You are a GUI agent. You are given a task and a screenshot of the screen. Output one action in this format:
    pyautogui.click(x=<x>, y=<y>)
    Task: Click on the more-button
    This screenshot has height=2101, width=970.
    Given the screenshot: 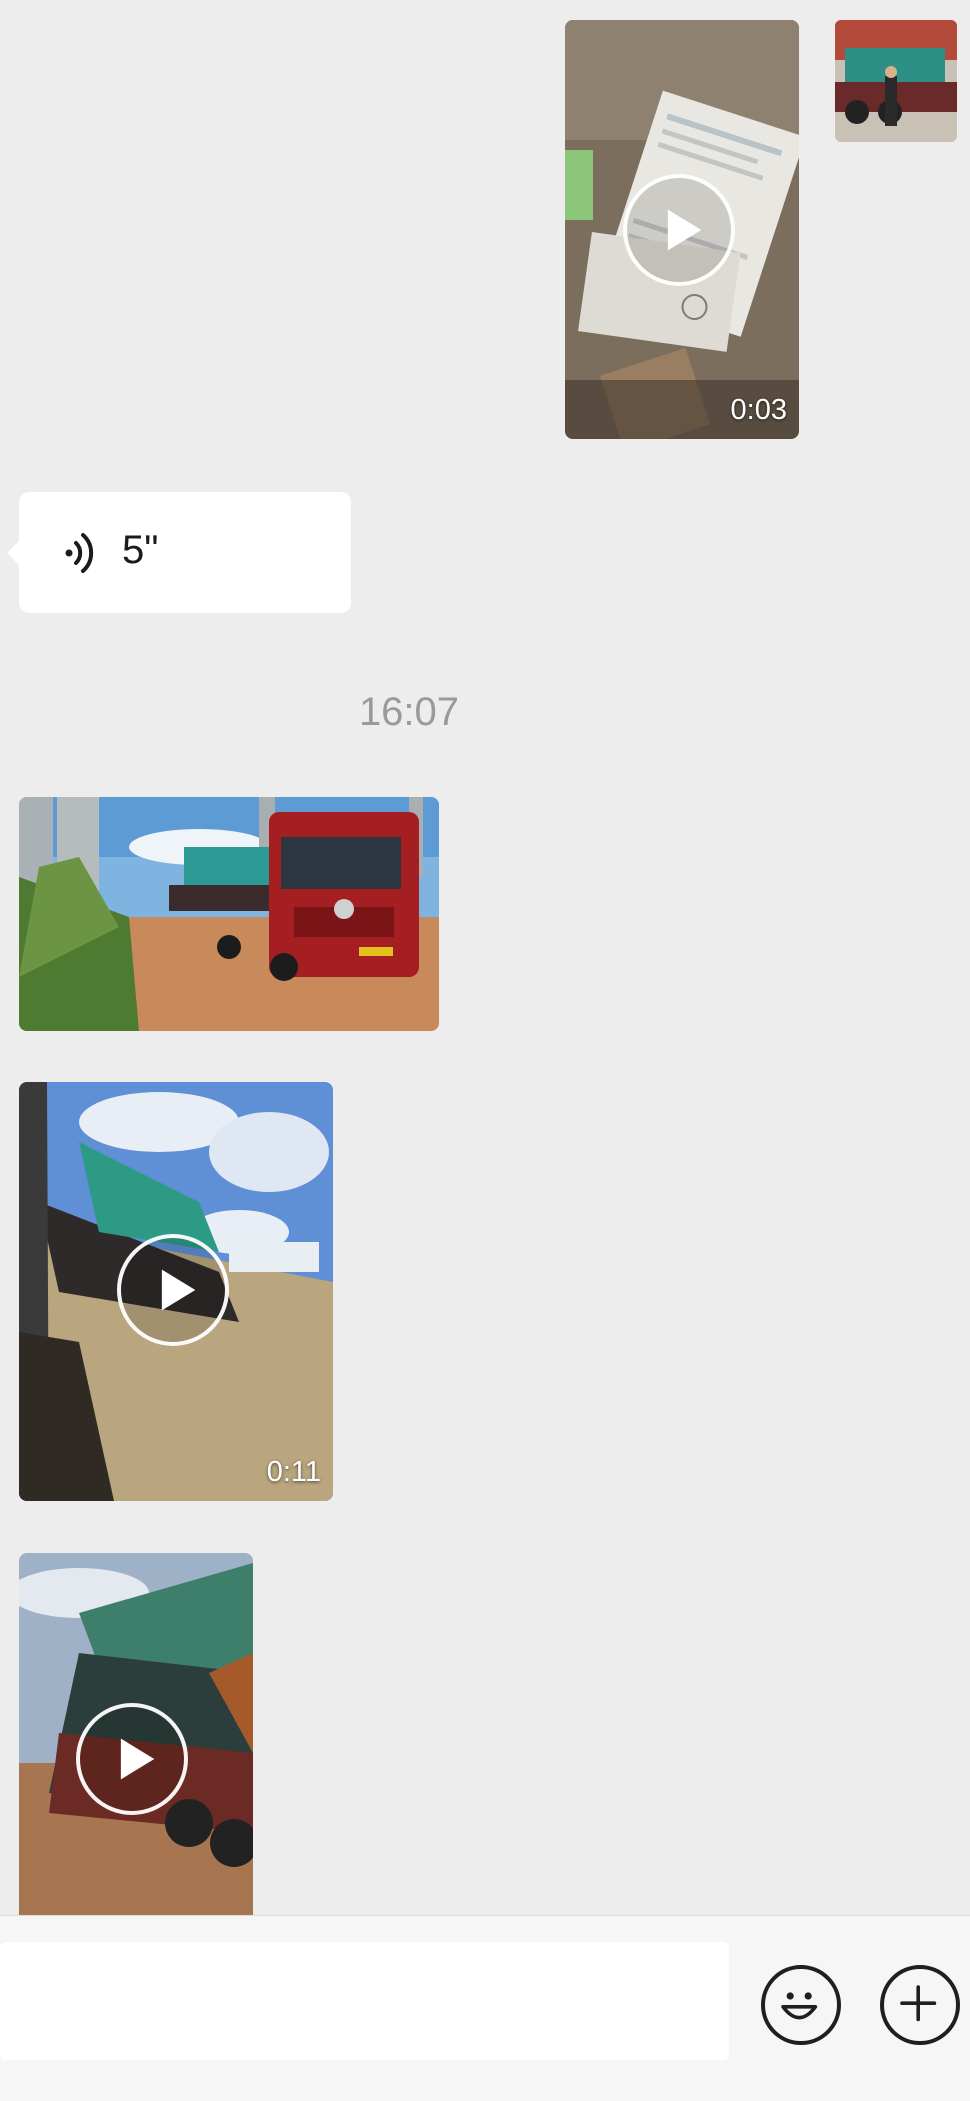 What is the action you would take?
    pyautogui.click(x=920, y=2005)
    